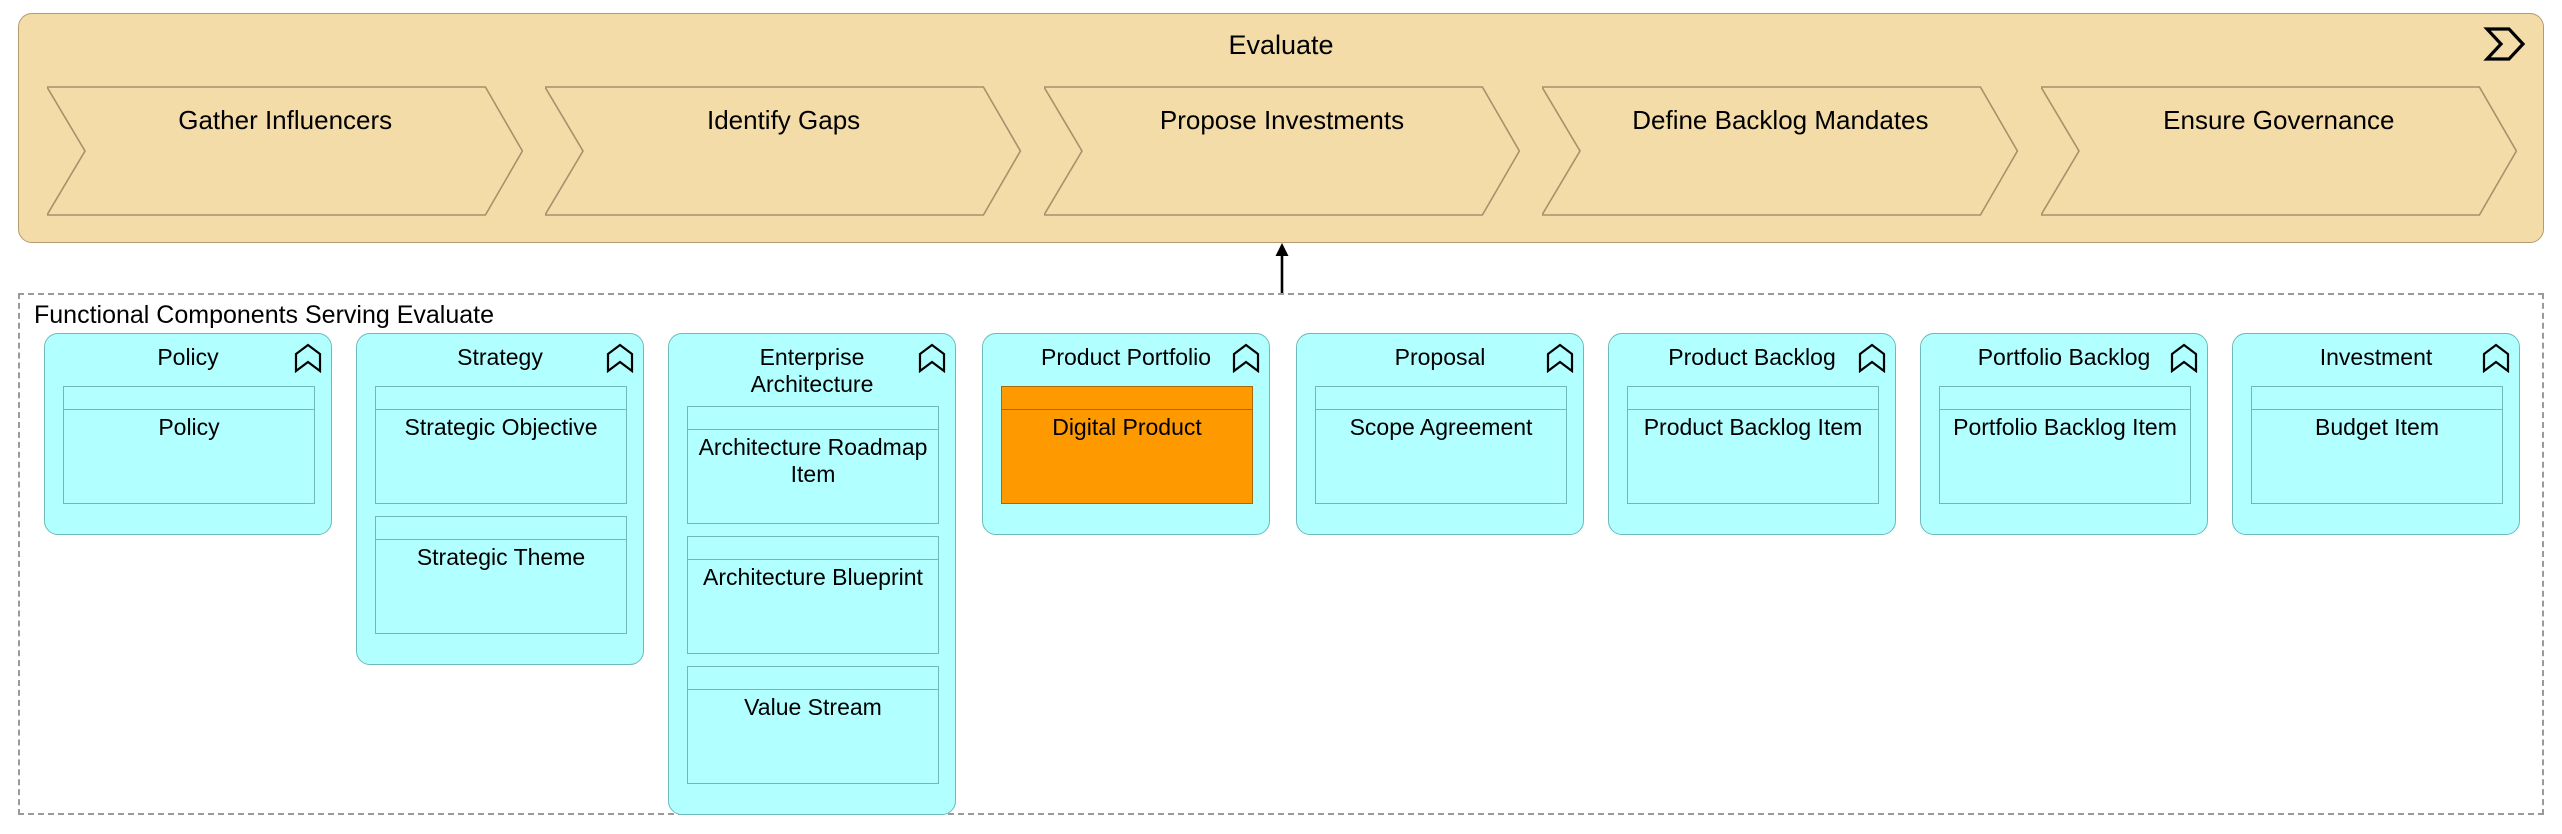  Describe the element at coordinates (2065, 445) in the screenshot. I see `capability-item: Portfolio Backlog Item` at that location.